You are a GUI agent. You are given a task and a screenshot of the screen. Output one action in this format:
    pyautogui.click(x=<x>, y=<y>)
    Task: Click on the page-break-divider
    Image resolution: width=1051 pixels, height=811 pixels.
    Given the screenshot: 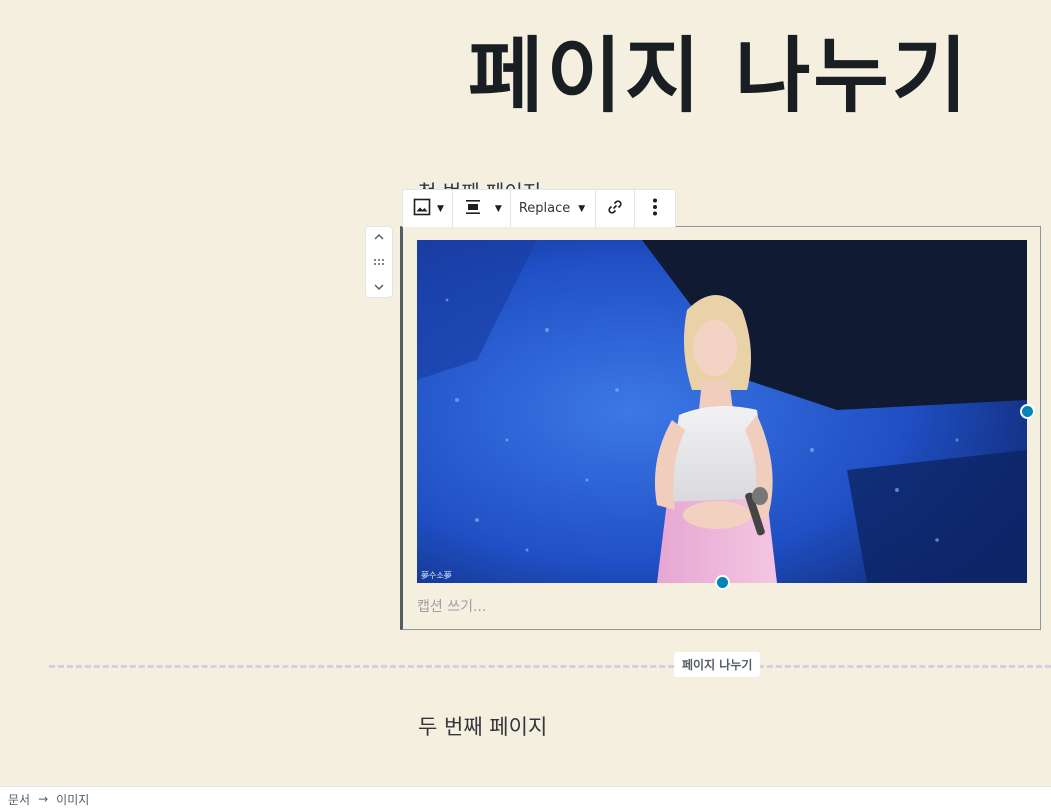 What is the action you would take?
    pyautogui.click(x=550, y=666)
    